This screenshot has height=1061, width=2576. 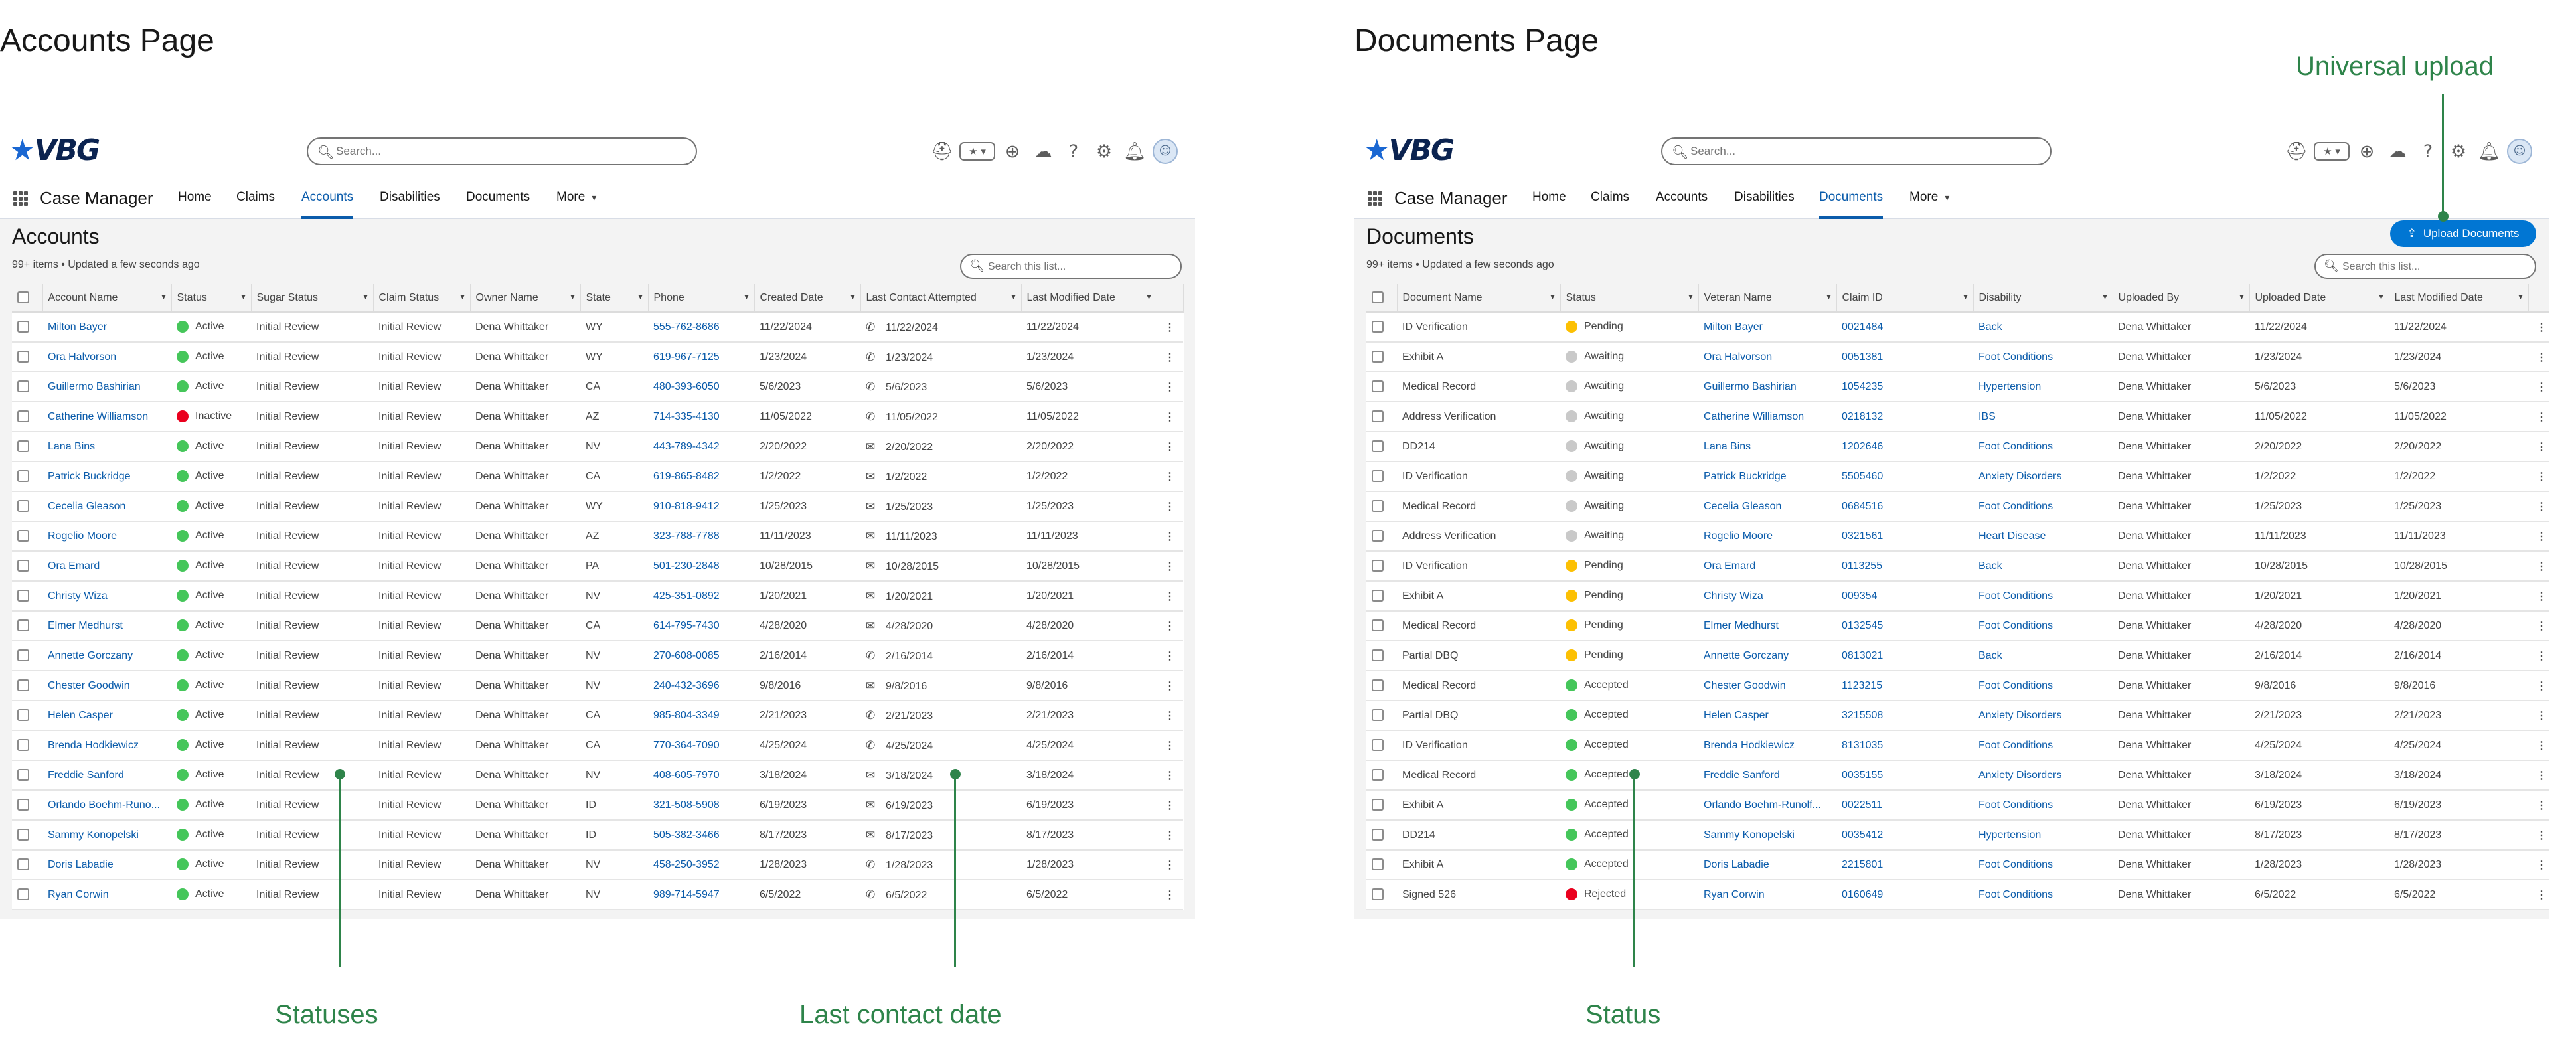 I want to click on claim-id-link: 1202646, so click(x=1904, y=447).